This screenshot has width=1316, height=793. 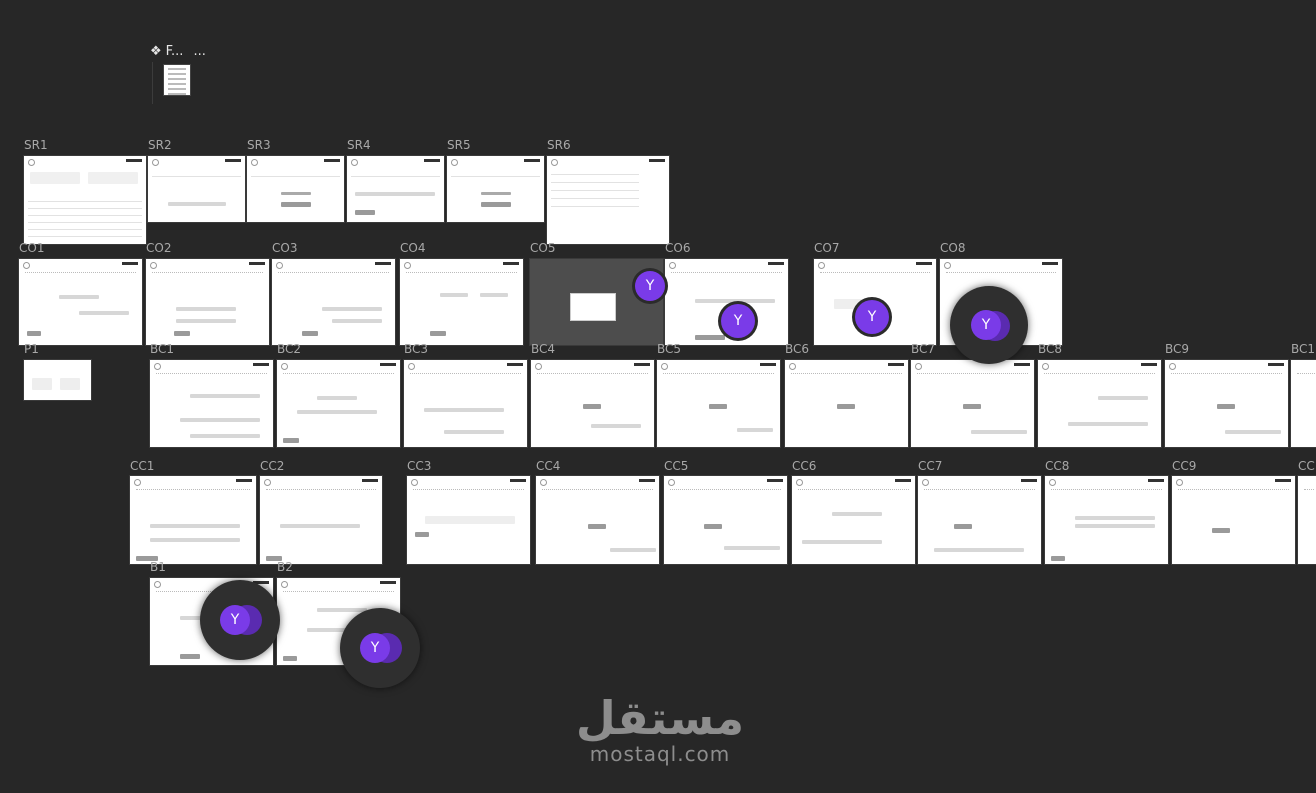 I want to click on frame-label: CO1, so click(x=31, y=248).